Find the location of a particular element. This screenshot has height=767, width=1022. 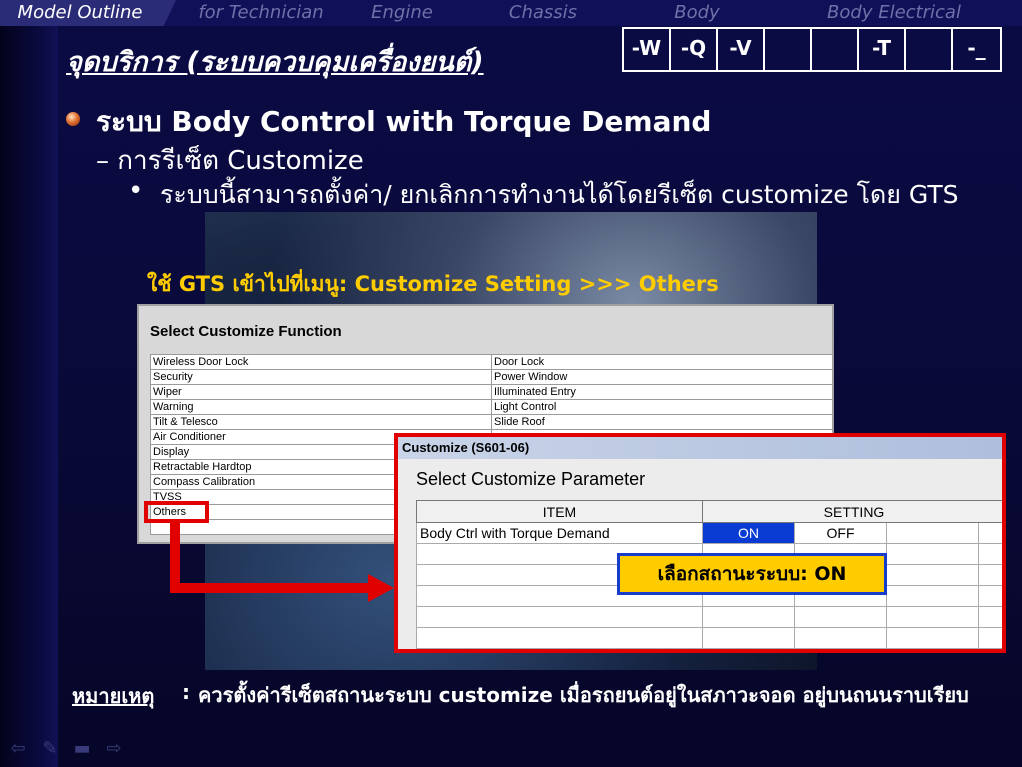

code-box: -T is located at coordinates (882, 49).